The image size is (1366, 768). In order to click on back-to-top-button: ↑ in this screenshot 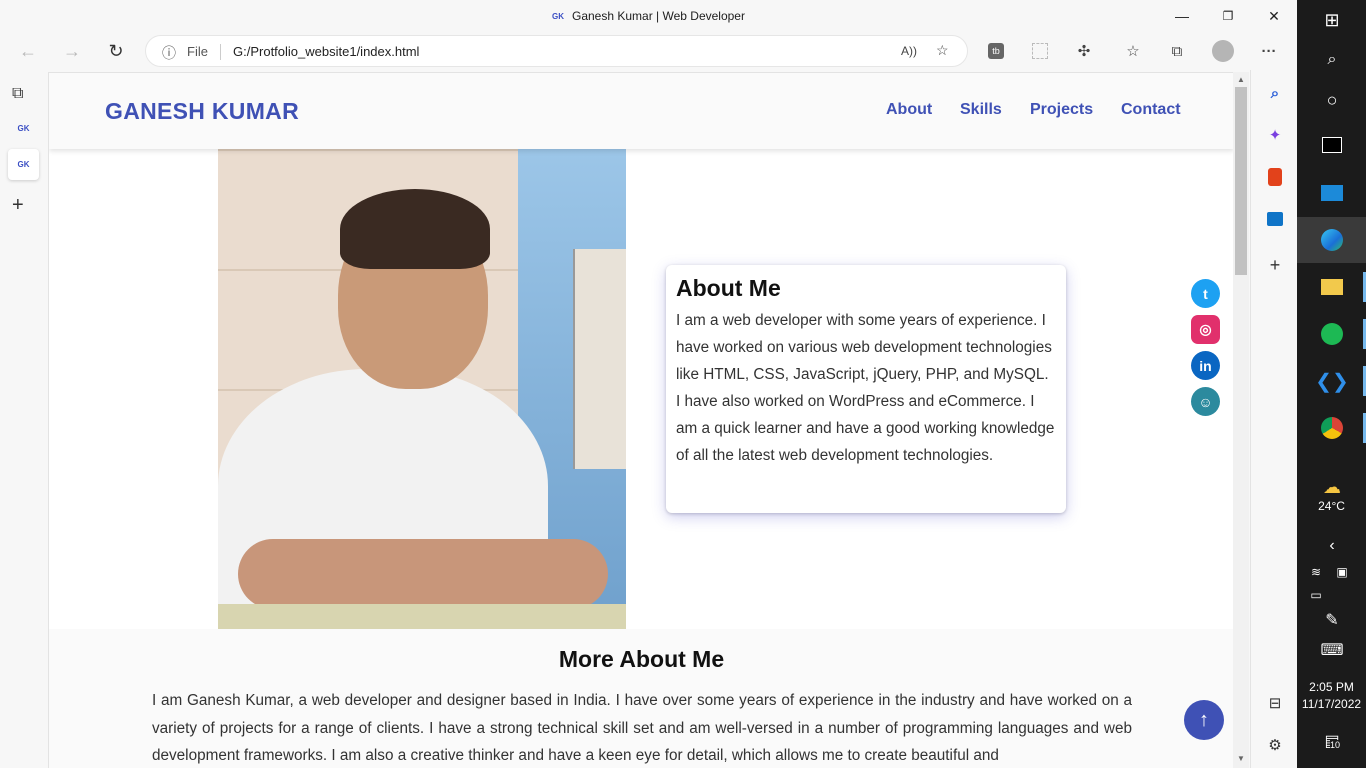, I will do `click(1204, 720)`.